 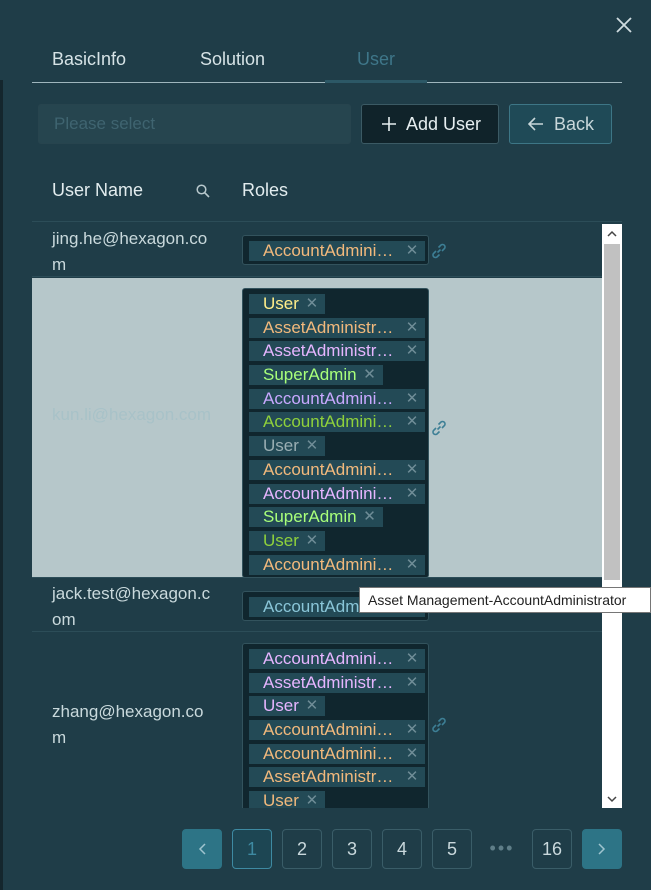 I want to click on prev-page-button, so click(x=202, y=849).